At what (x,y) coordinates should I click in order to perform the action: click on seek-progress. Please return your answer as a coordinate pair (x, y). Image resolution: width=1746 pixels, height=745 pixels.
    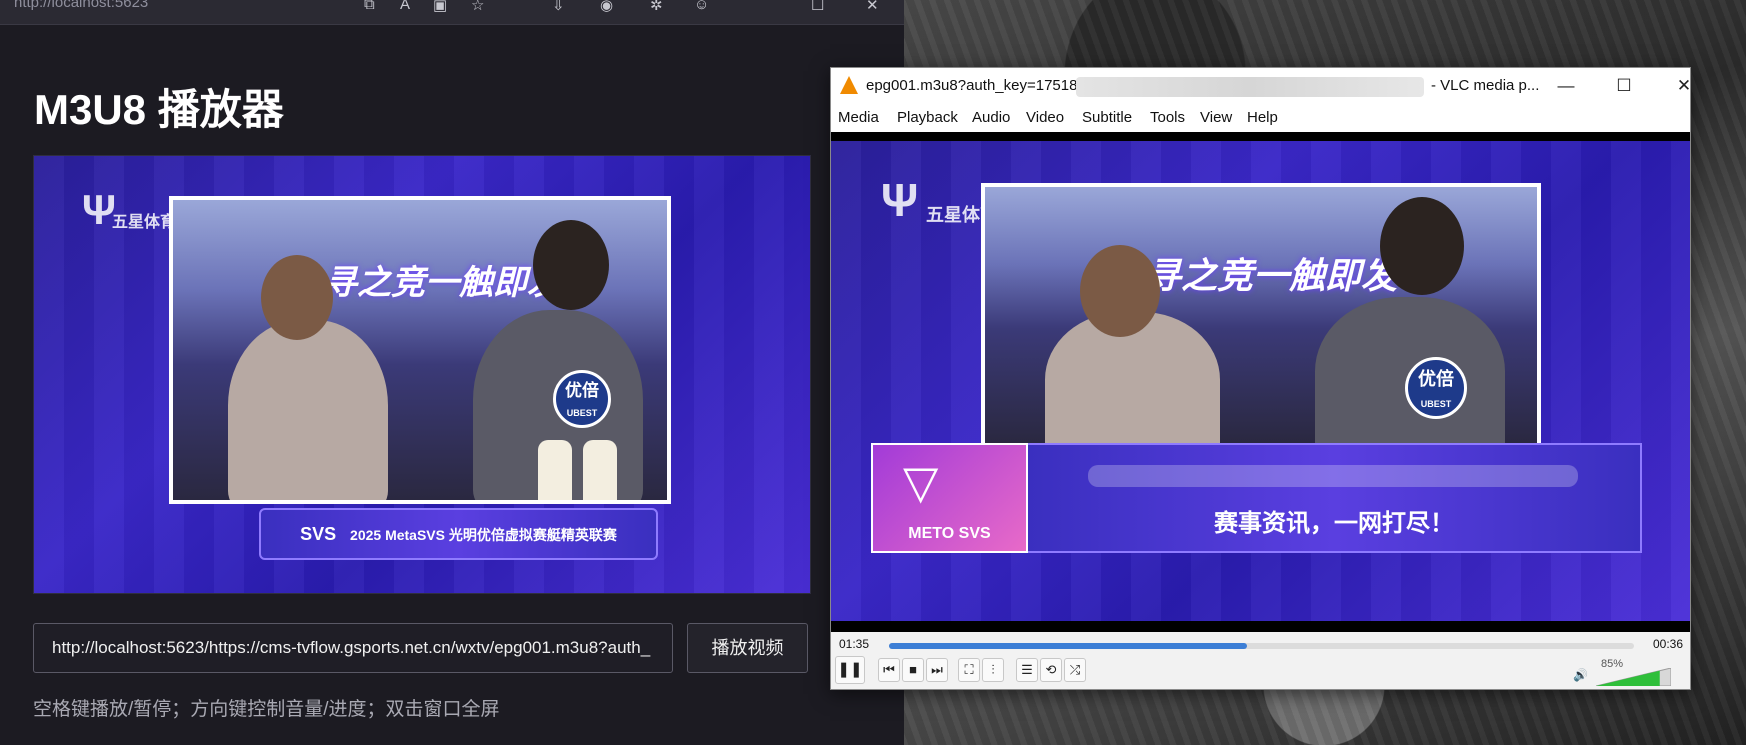
    Looking at the image, I should click on (1068, 646).